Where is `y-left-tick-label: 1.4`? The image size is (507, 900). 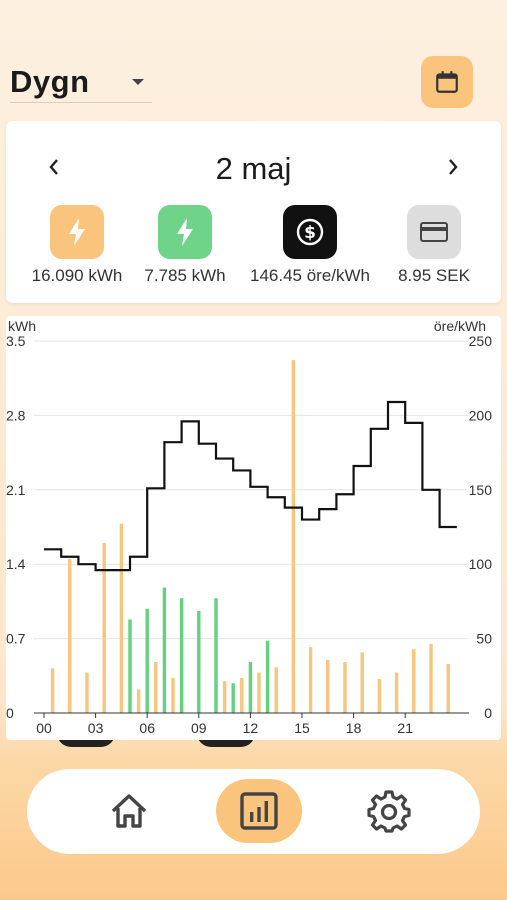
y-left-tick-label: 1.4 is located at coordinates (16, 564).